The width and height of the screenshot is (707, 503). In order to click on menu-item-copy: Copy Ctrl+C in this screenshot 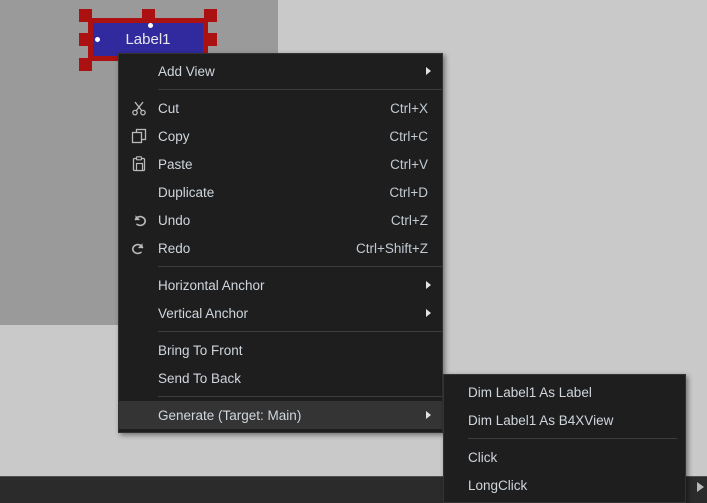, I will do `click(280, 136)`.